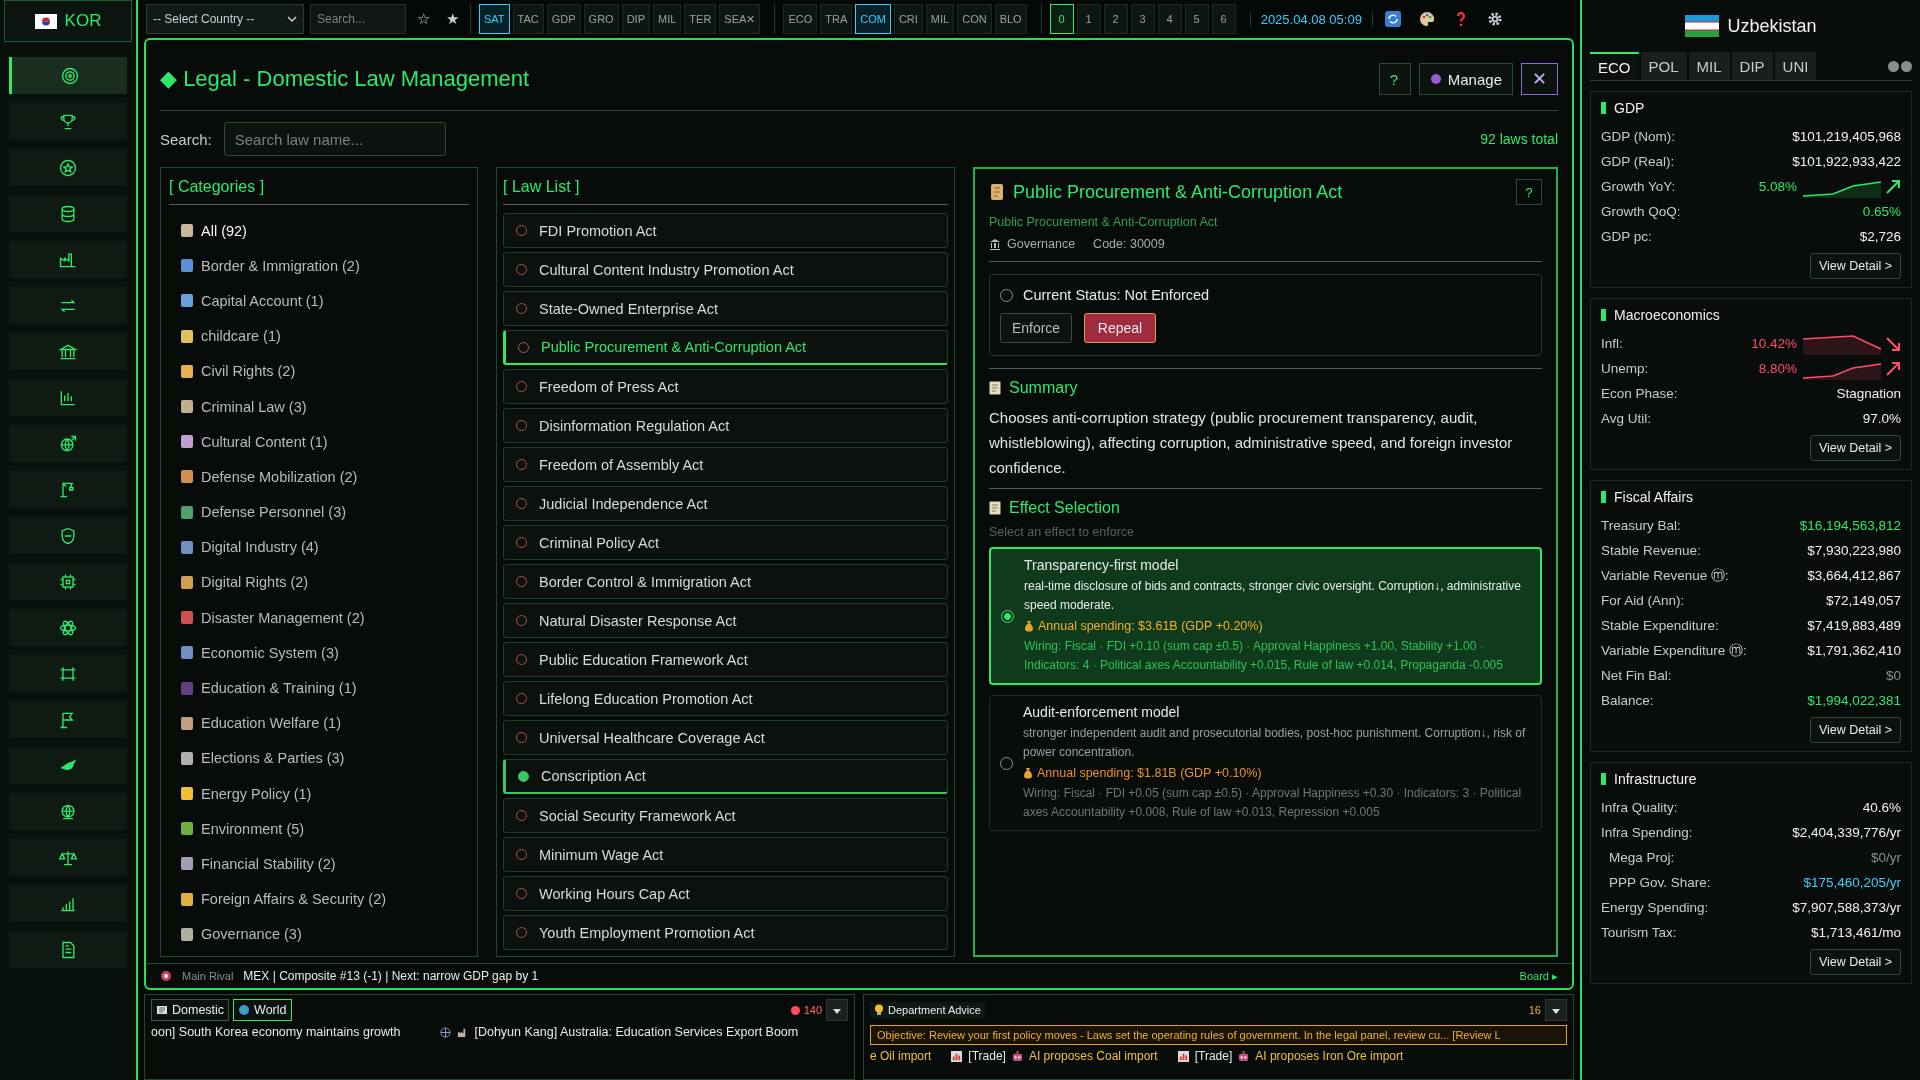  What do you see at coordinates (700, 19) in the screenshot?
I see `map-tab: TER` at bounding box center [700, 19].